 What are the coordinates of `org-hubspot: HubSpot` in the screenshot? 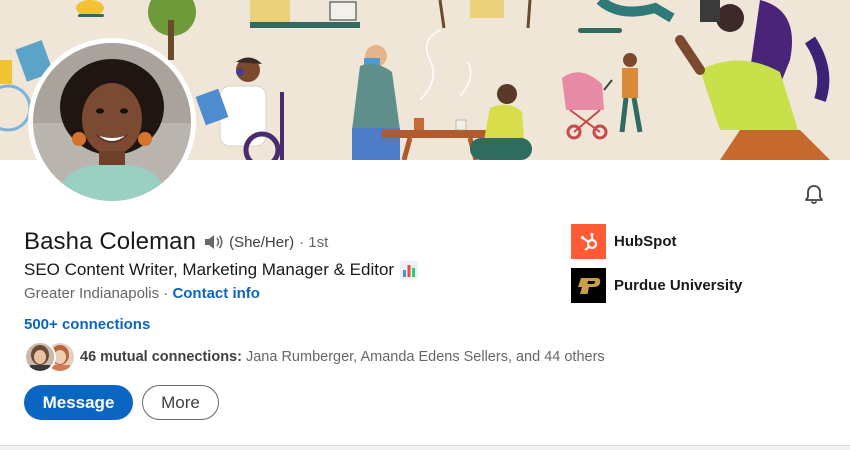 It's located at (623, 241).